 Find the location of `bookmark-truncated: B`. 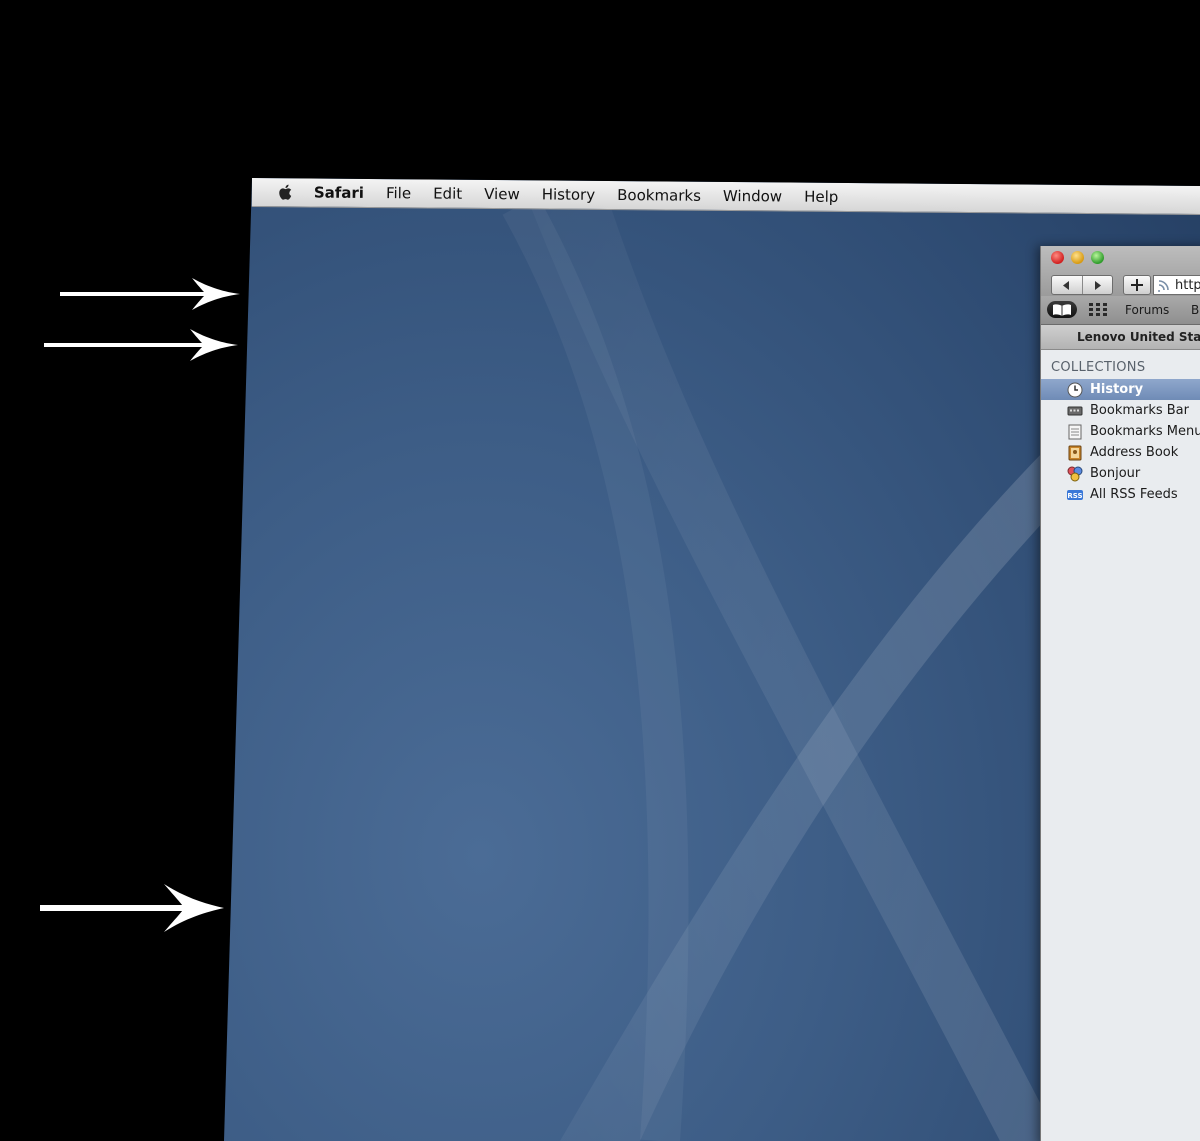

bookmark-truncated: B is located at coordinates (1195, 310).